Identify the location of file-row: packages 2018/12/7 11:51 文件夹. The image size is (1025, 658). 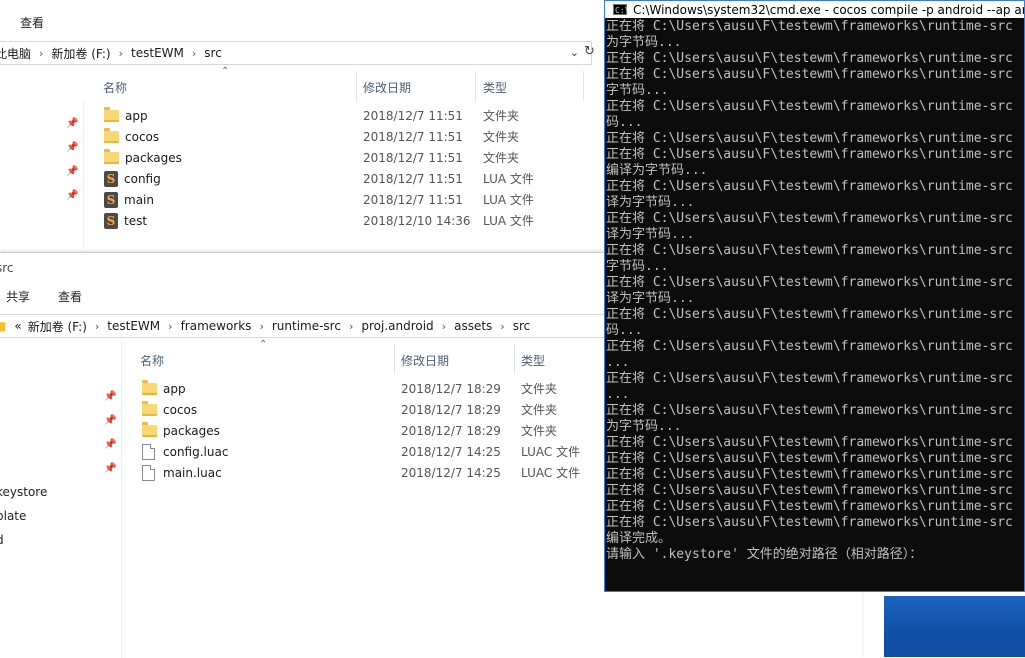
(344, 157).